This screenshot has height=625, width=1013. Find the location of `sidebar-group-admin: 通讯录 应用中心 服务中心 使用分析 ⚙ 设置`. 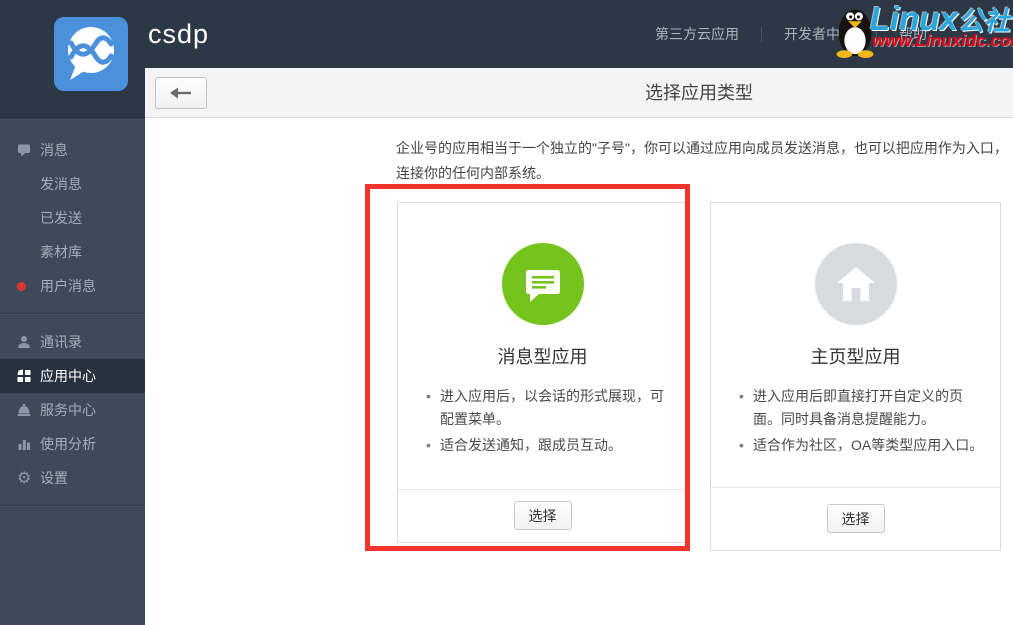

sidebar-group-admin: 通讯录 应用中心 服务中心 使用分析 ⚙ 设置 is located at coordinates (72, 410).